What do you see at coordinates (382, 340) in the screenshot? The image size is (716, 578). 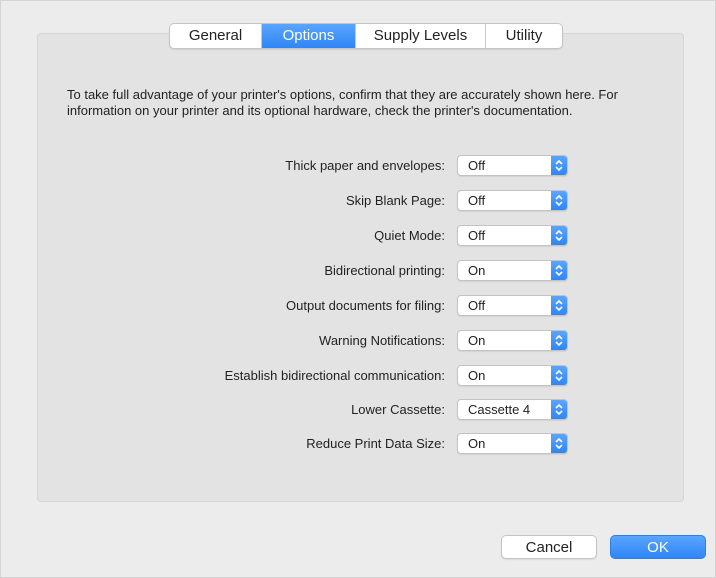 I see `option-label: Warning Notifications:` at bounding box center [382, 340].